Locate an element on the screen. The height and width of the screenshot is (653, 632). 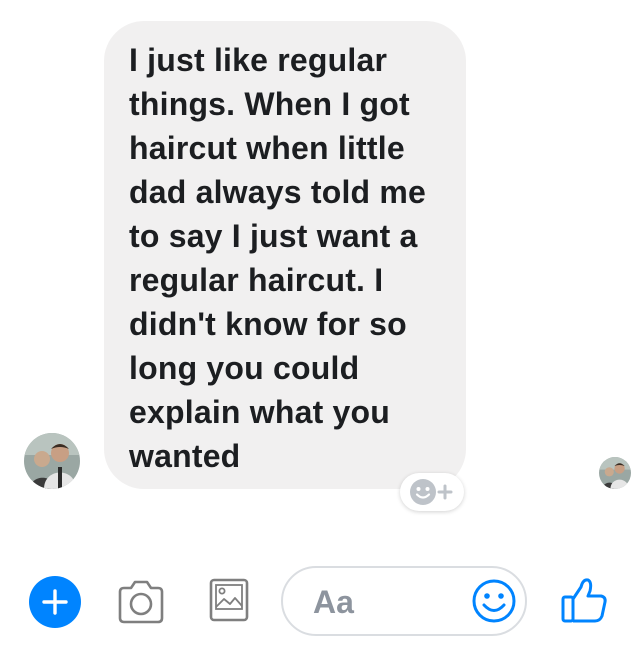
thumbs-up-icon is located at coordinates (584, 600).